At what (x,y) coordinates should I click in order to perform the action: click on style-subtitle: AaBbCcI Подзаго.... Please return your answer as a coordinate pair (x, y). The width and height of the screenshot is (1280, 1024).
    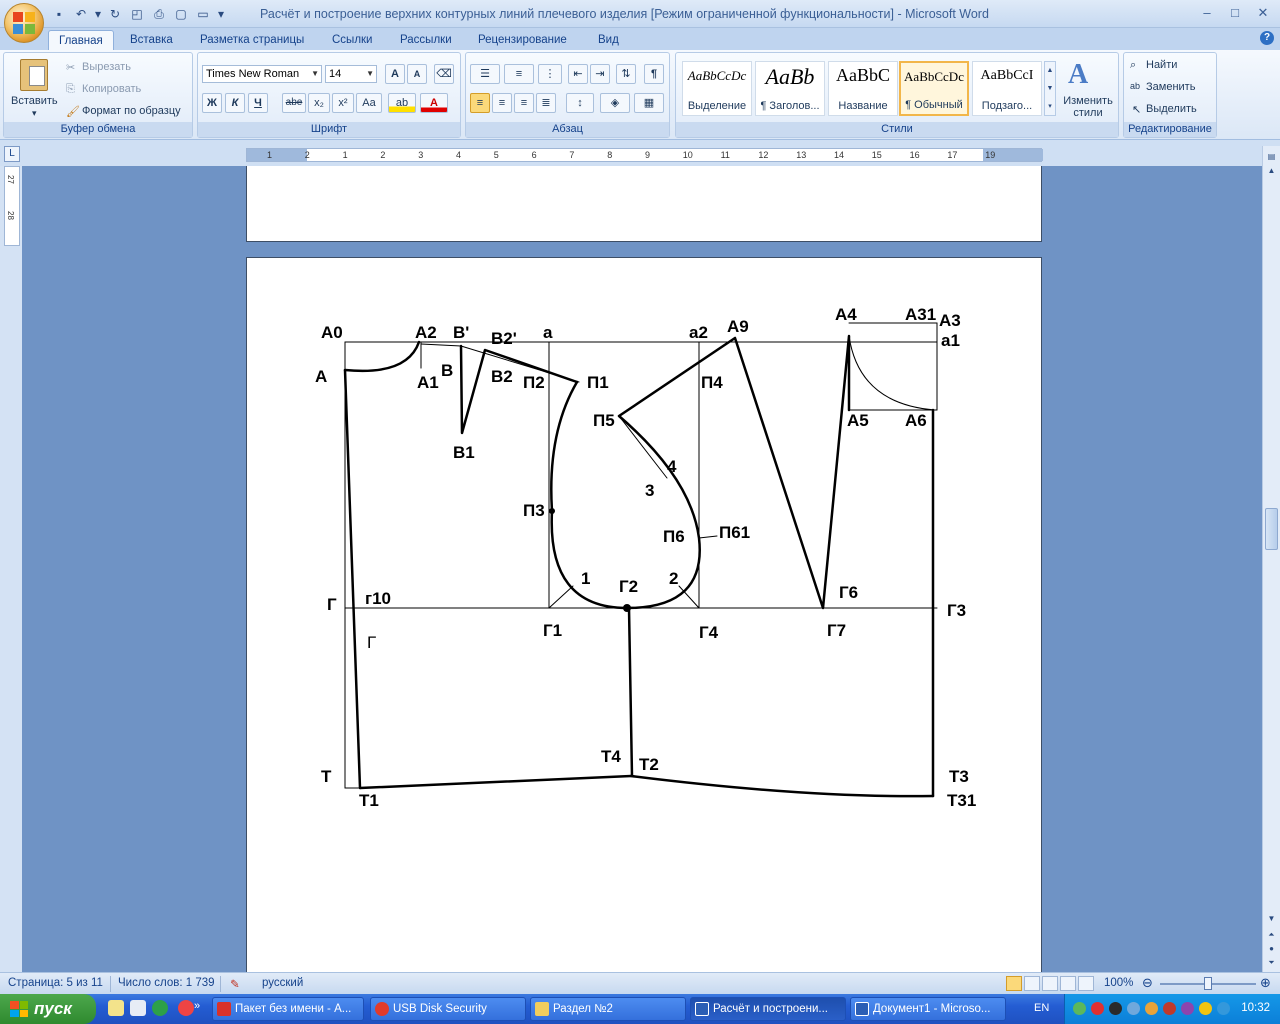
    Looking at the image, I should click on (1007, 88).